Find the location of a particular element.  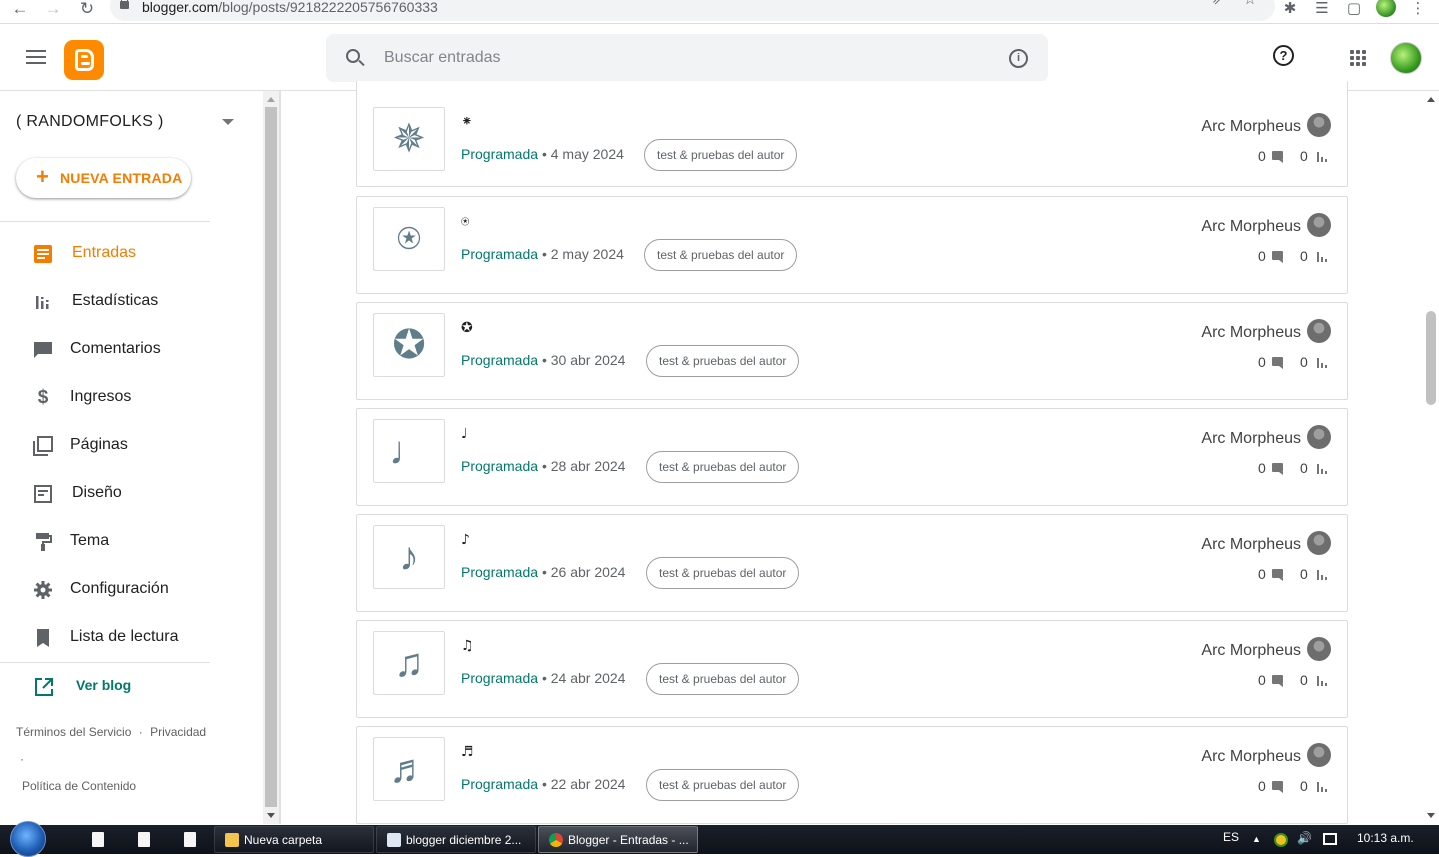

language-indicator: ES is located at coordinates (1231, 837).